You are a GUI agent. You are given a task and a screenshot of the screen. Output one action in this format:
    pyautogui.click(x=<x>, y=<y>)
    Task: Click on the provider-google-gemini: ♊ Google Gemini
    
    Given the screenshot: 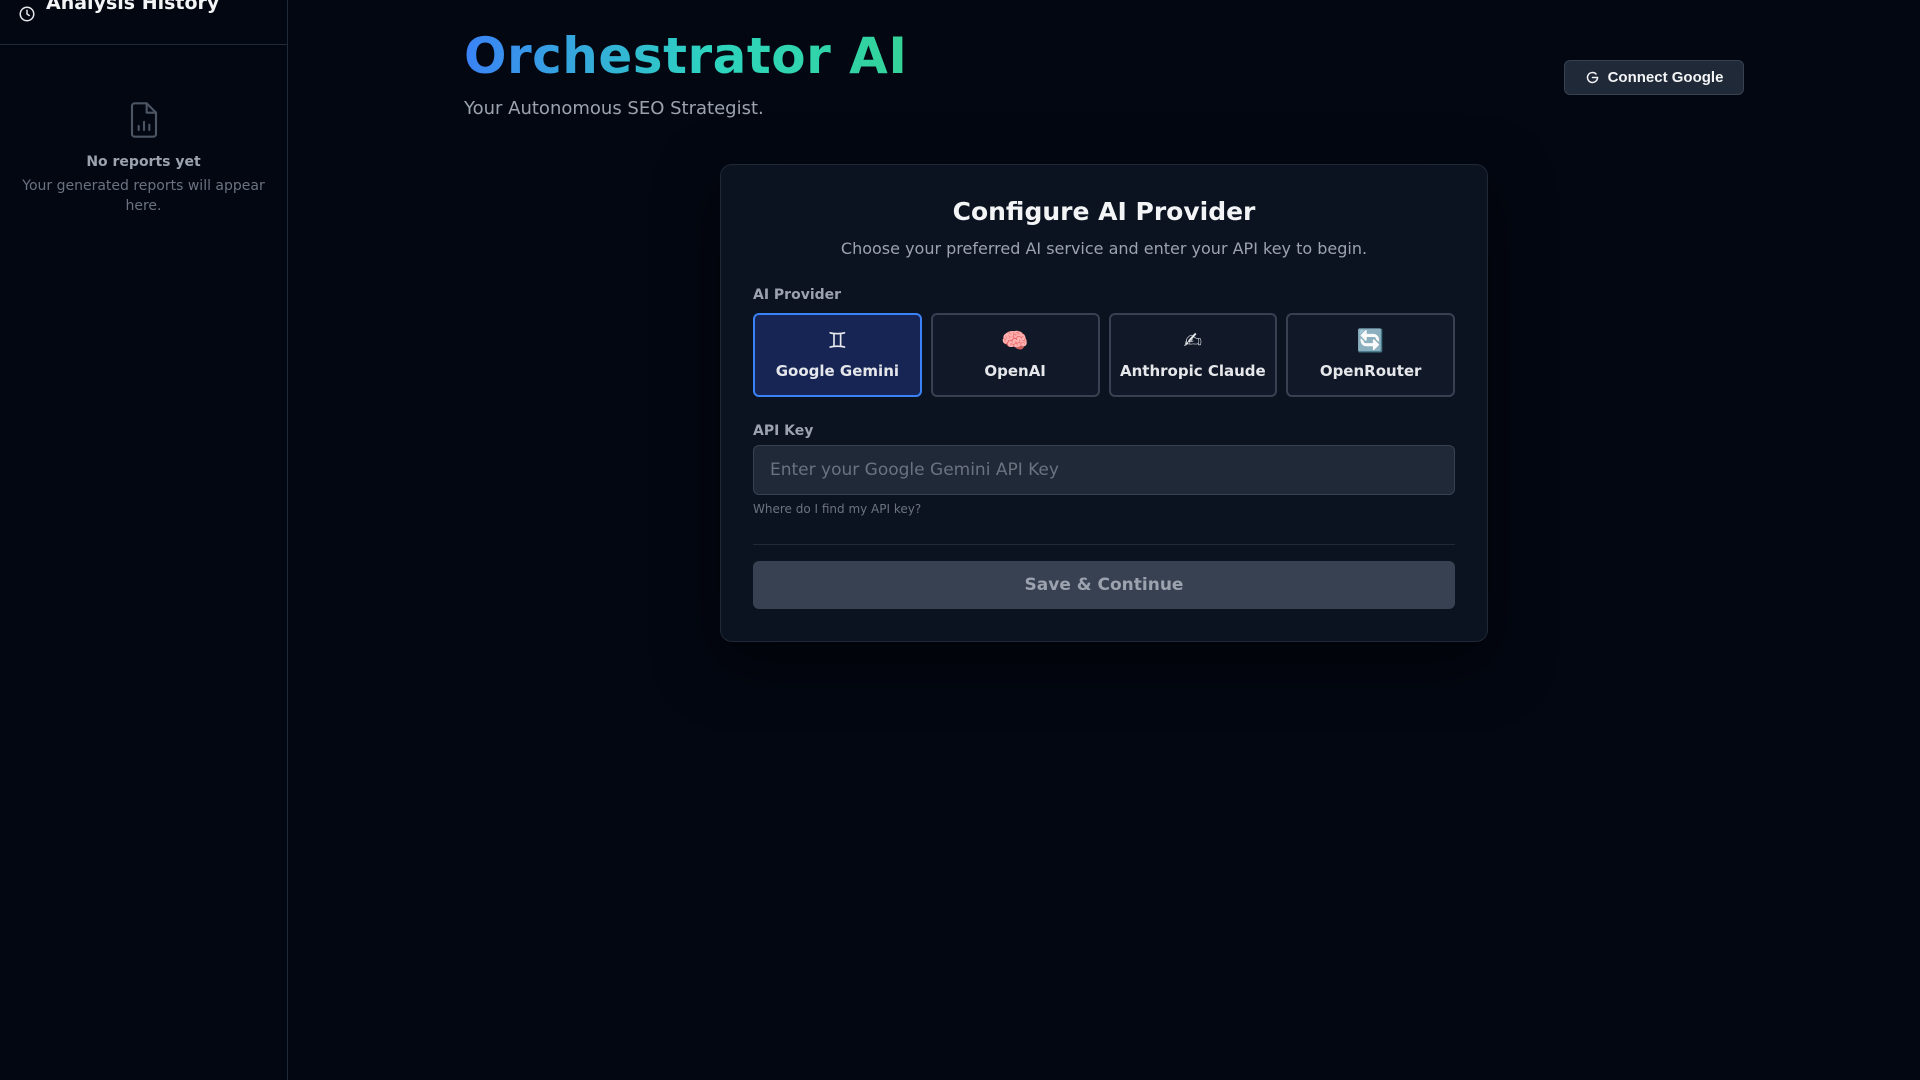 What is the action you would take?
    pyautogui.click(x=837, y=355)
    